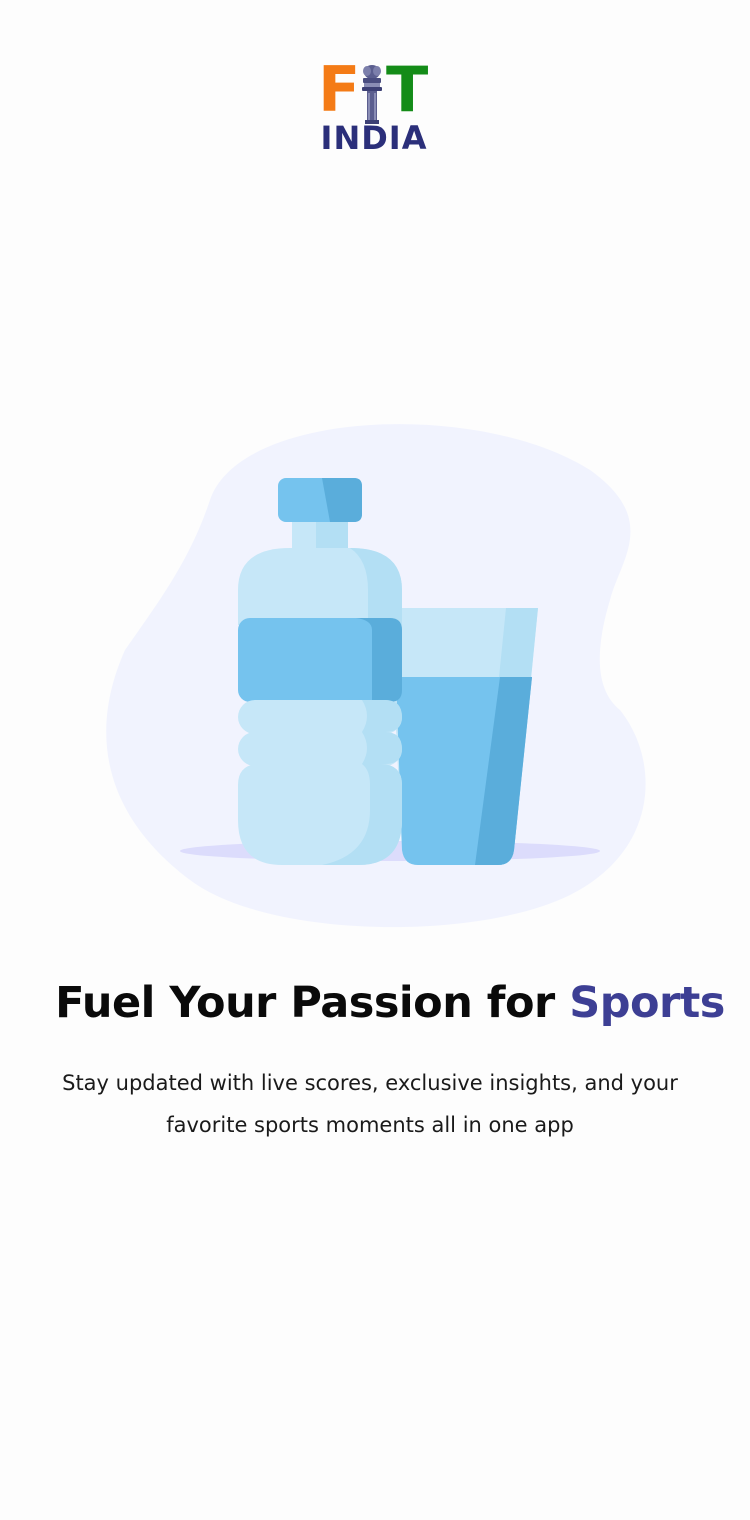 The height and width of the screenshot is (1520, 750). What do you see at coordinates (372, 94) in the screenshot?
I see `national-emblem-icon` at bounding box center [372, 94].